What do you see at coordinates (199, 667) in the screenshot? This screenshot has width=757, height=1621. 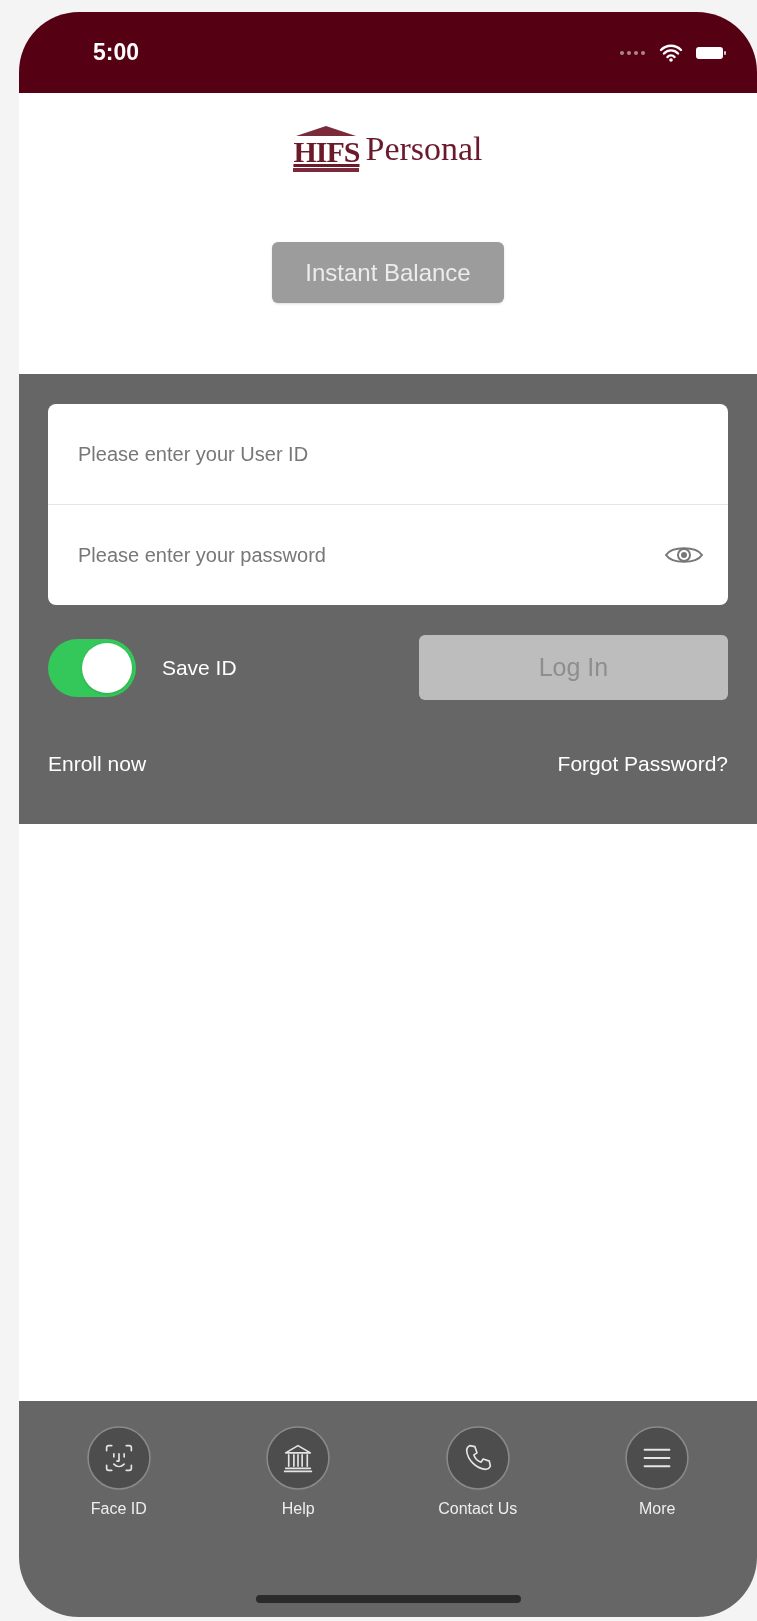 I see `save-id-label: Save ID` at bounding box center [199, 667].